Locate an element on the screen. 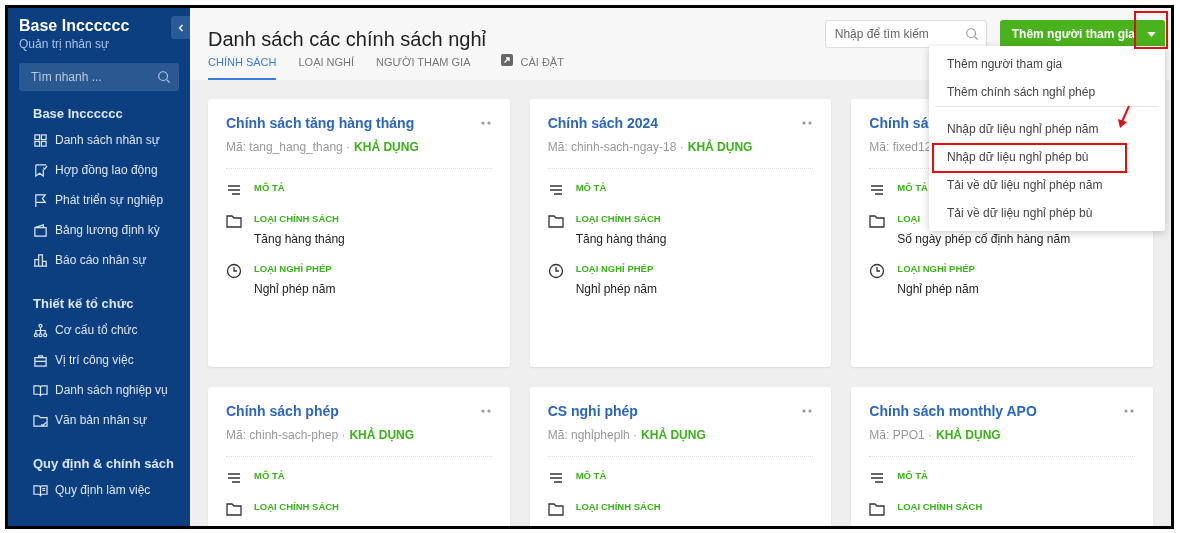  sidebar-item: Cơ cấu tổ chức is located at coordinates (106, 330).